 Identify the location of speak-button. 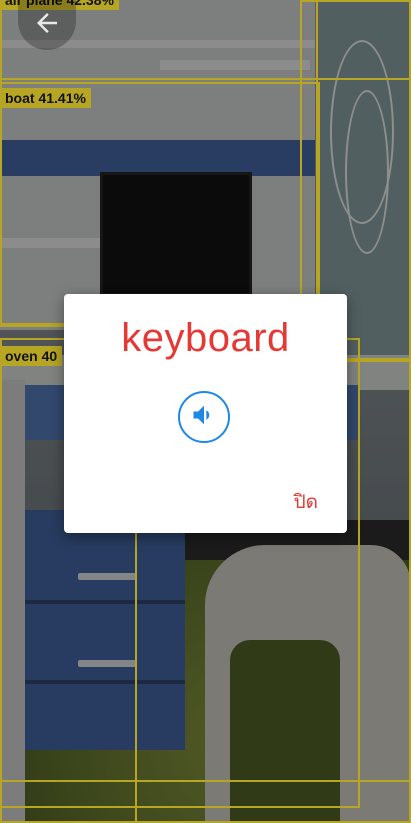
(204, 417).